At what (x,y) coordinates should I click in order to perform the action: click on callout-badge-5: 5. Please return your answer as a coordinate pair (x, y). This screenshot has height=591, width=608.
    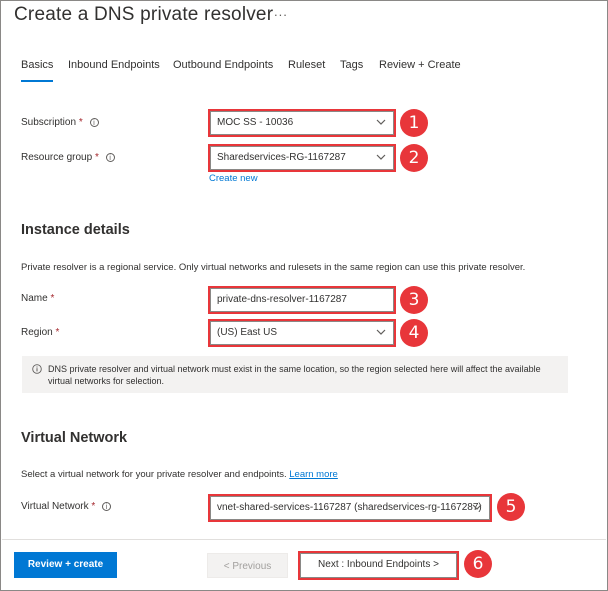
    Looking at the image, I should click on (511, 507).